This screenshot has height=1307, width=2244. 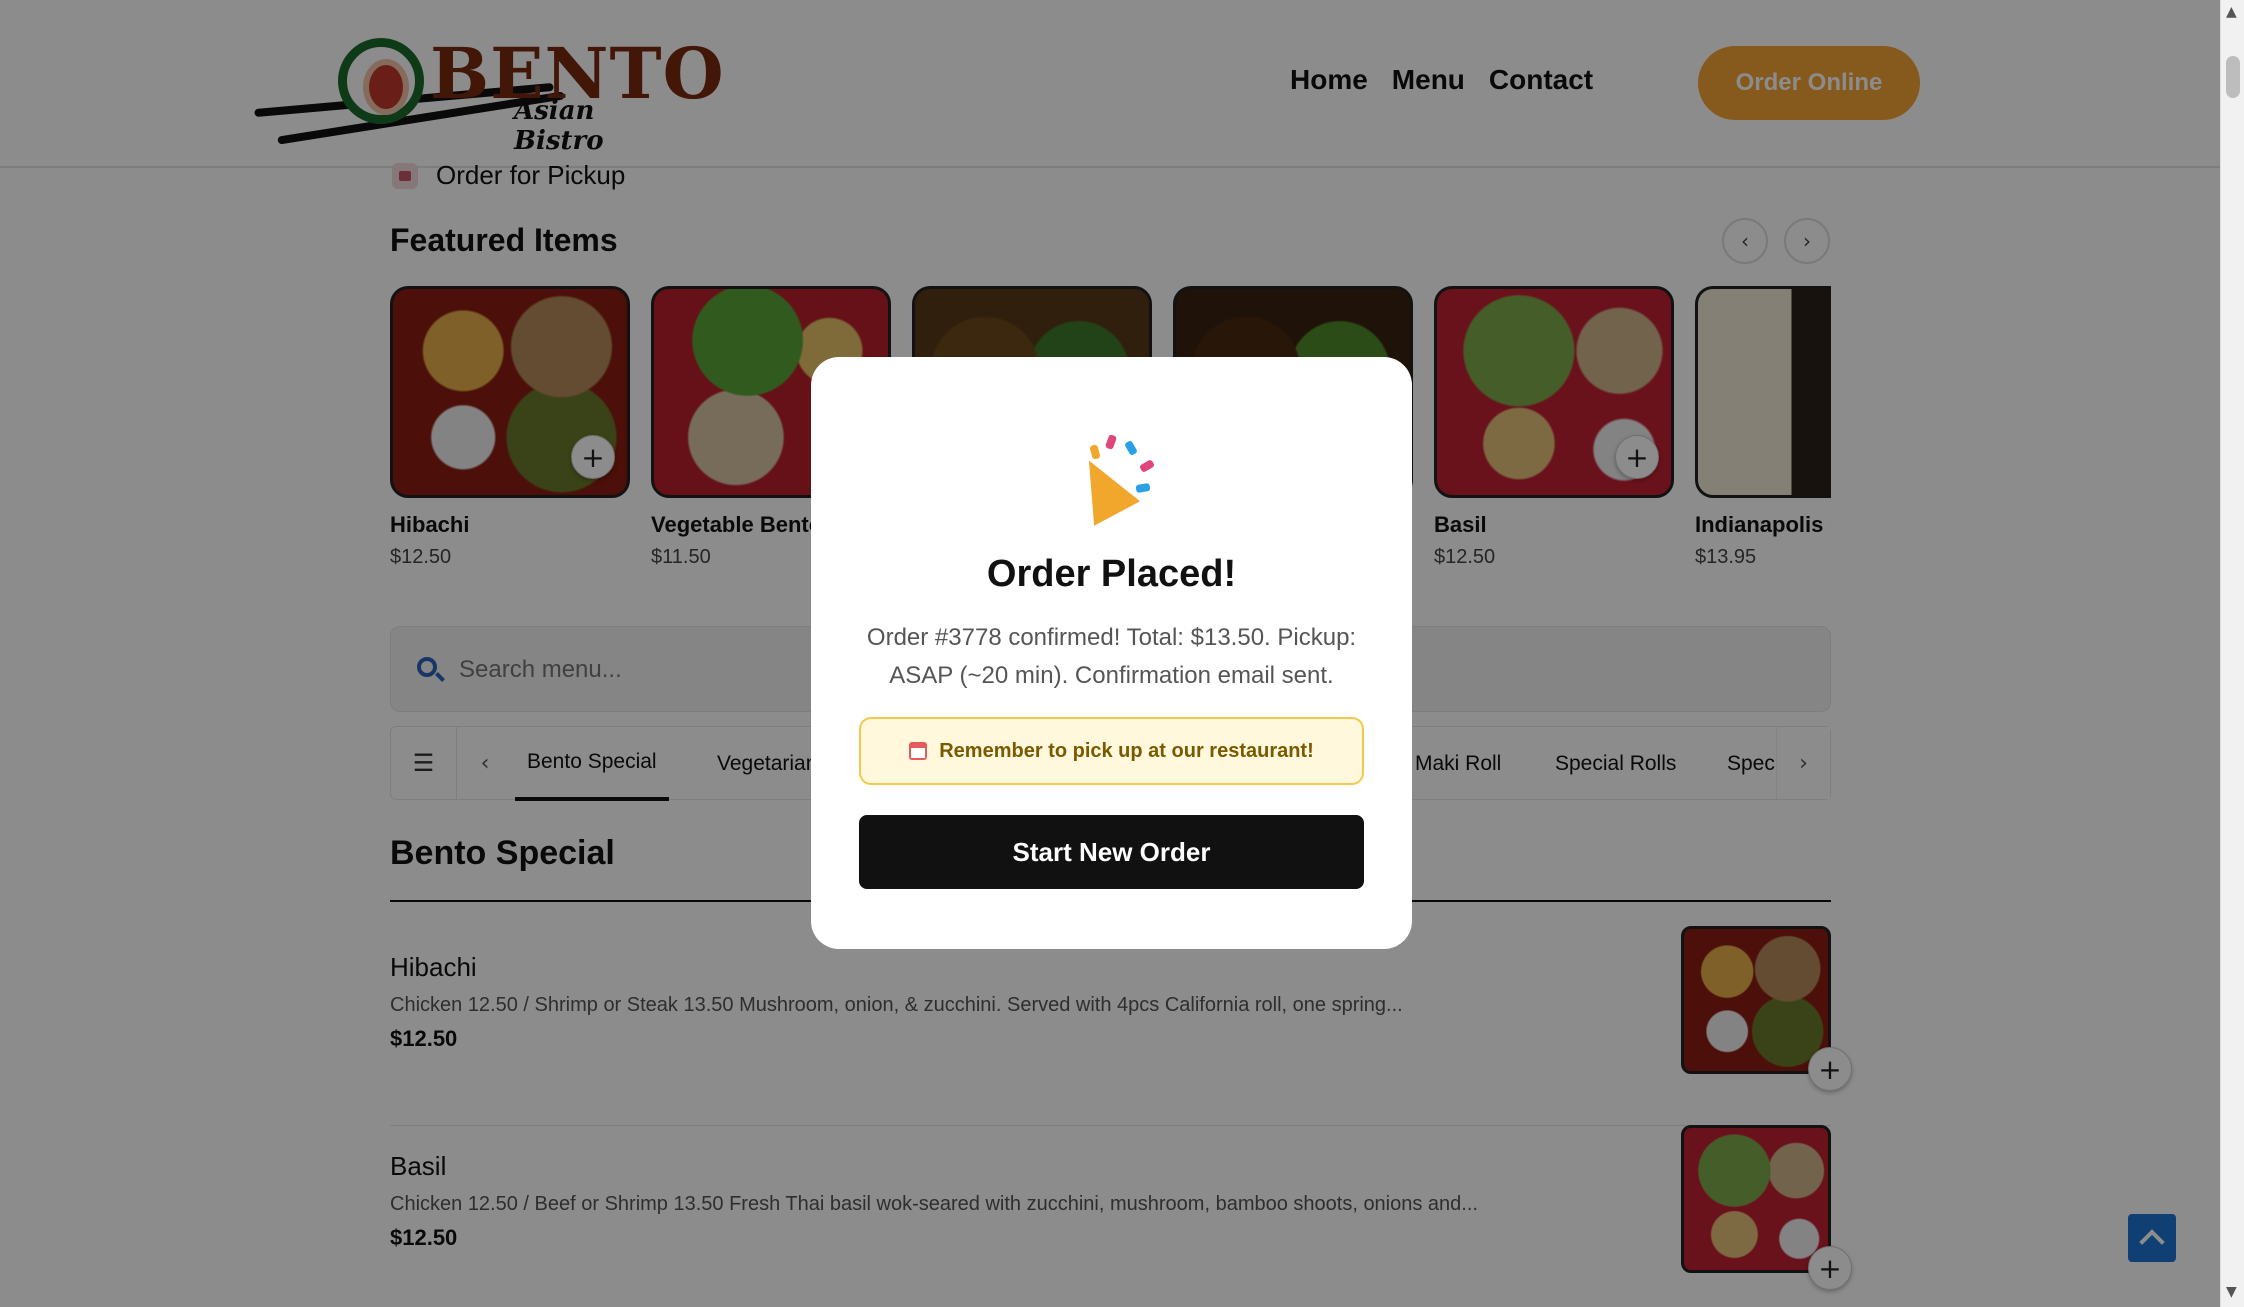 I want to click on scroll-down-arrow-icon: ▼, so click(x=2231, y=1292).